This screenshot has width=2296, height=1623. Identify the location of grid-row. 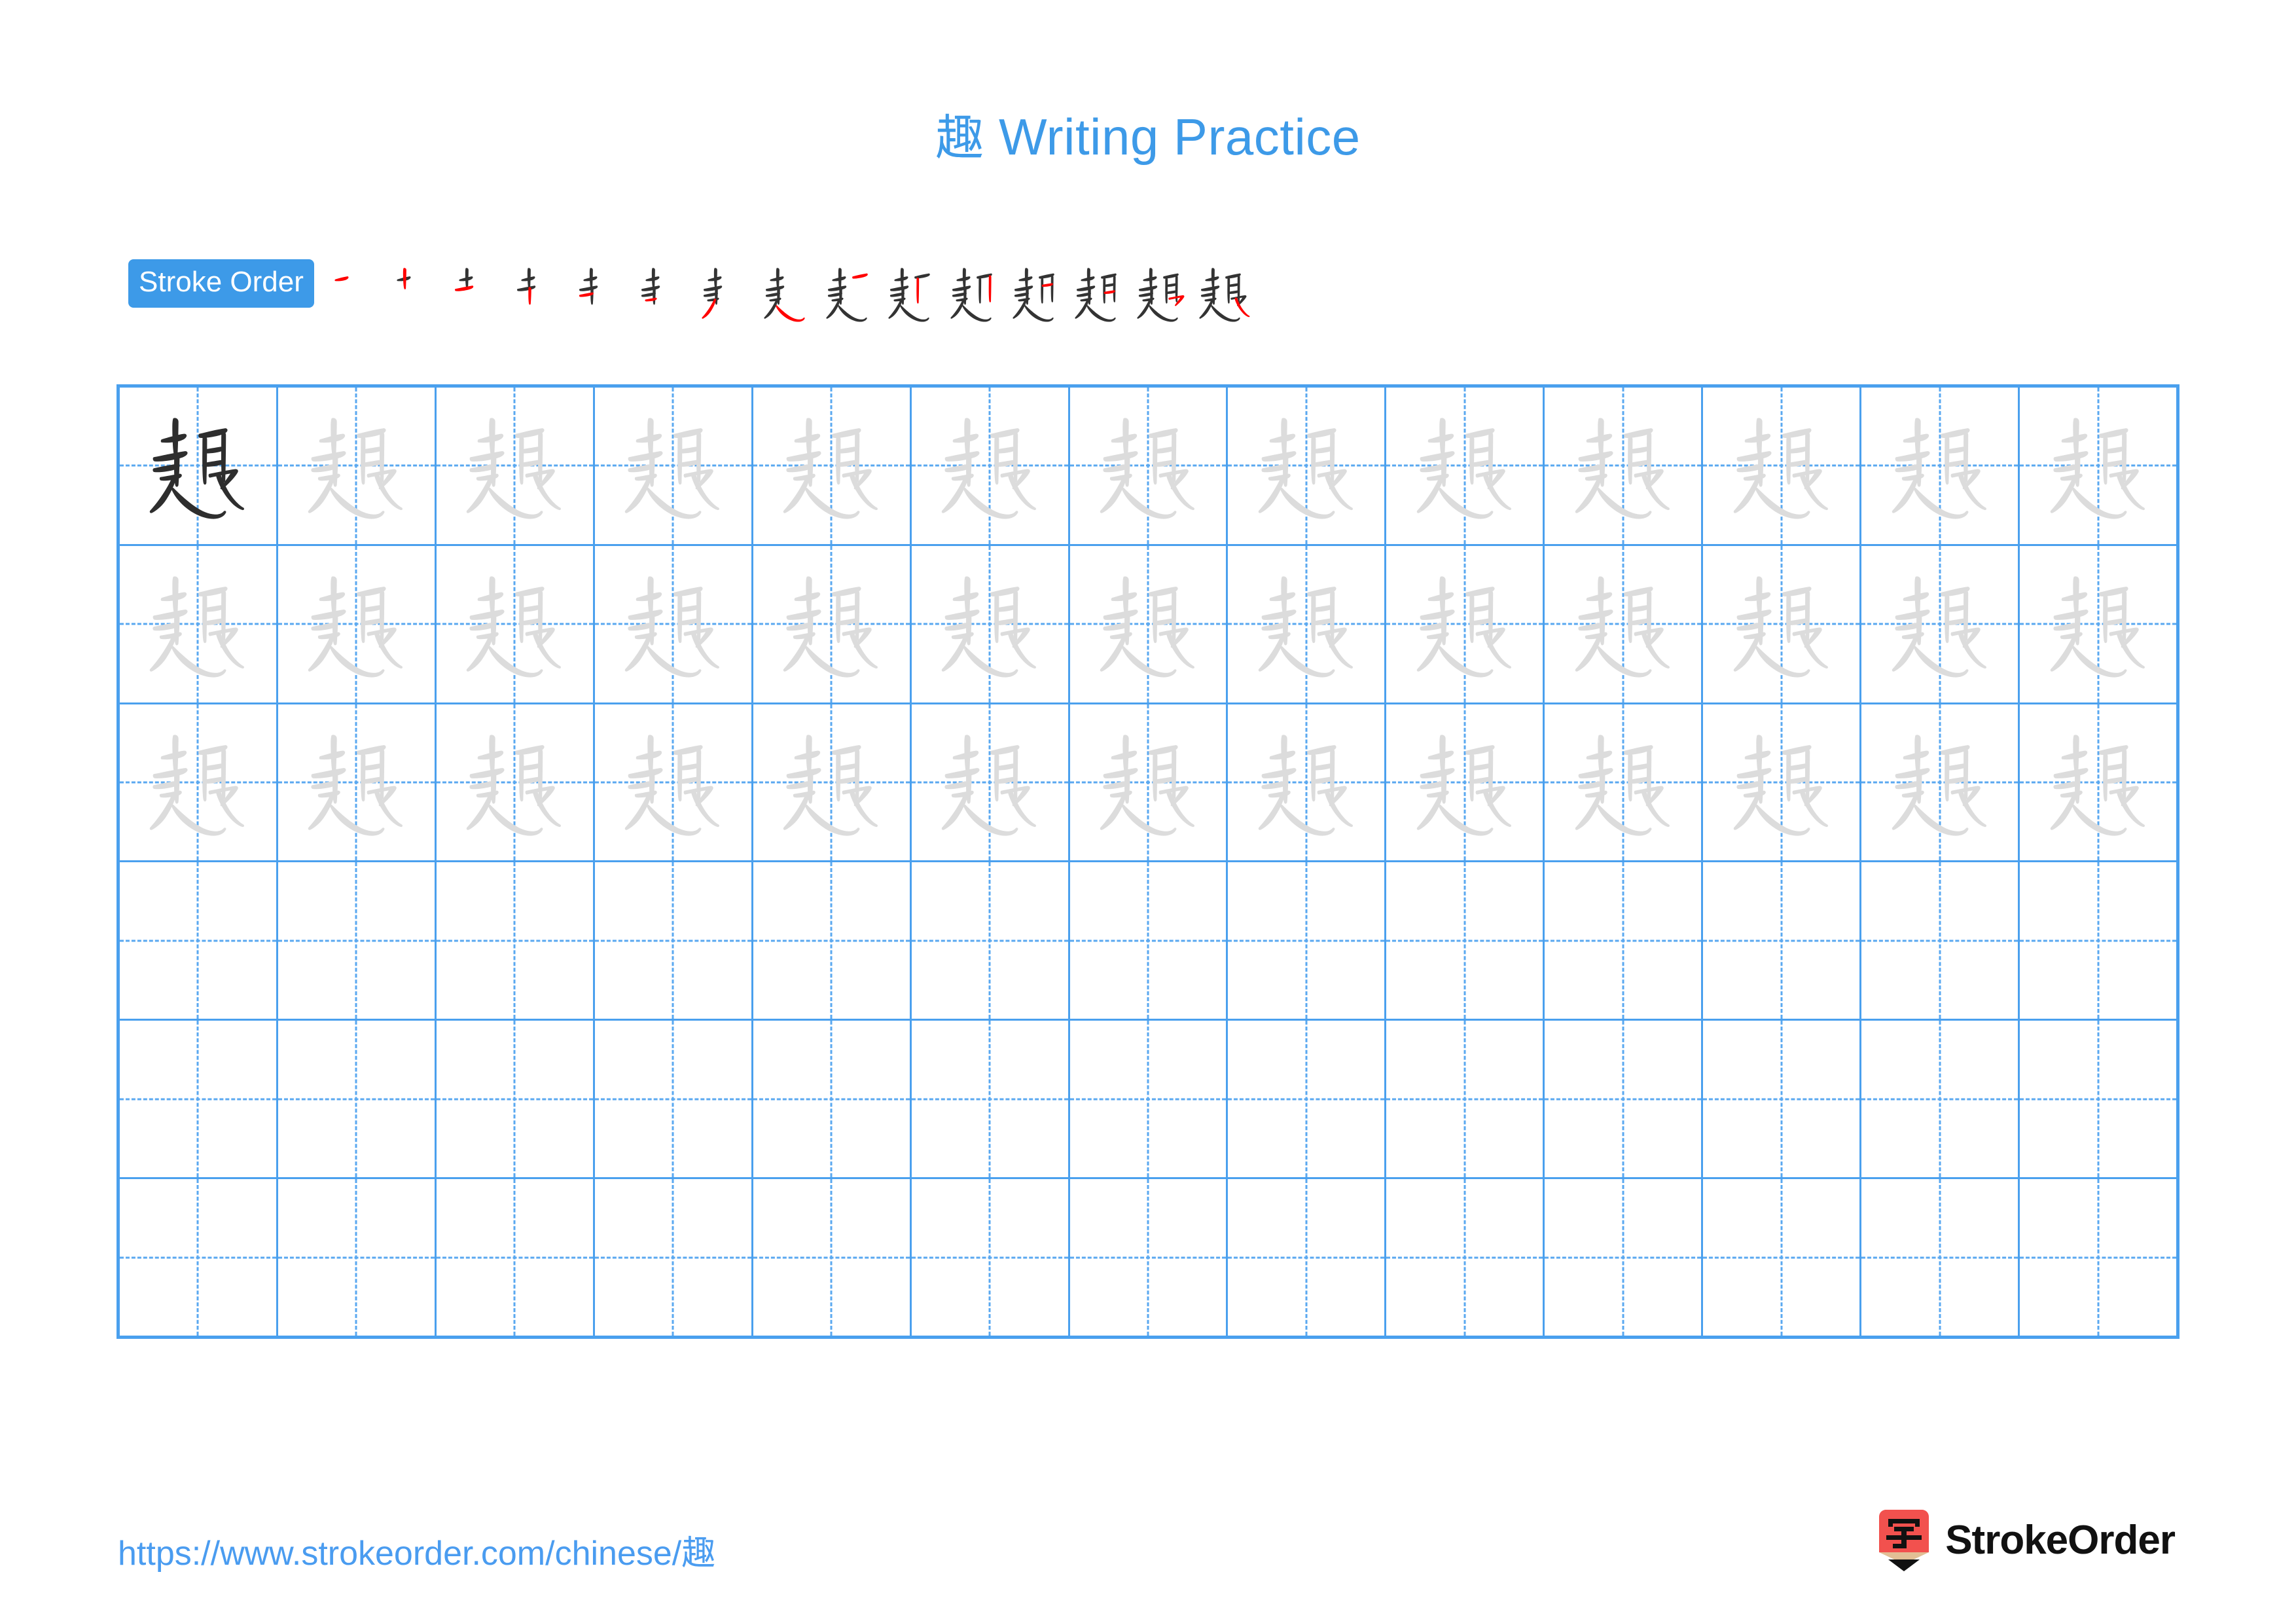
(1148, 783).